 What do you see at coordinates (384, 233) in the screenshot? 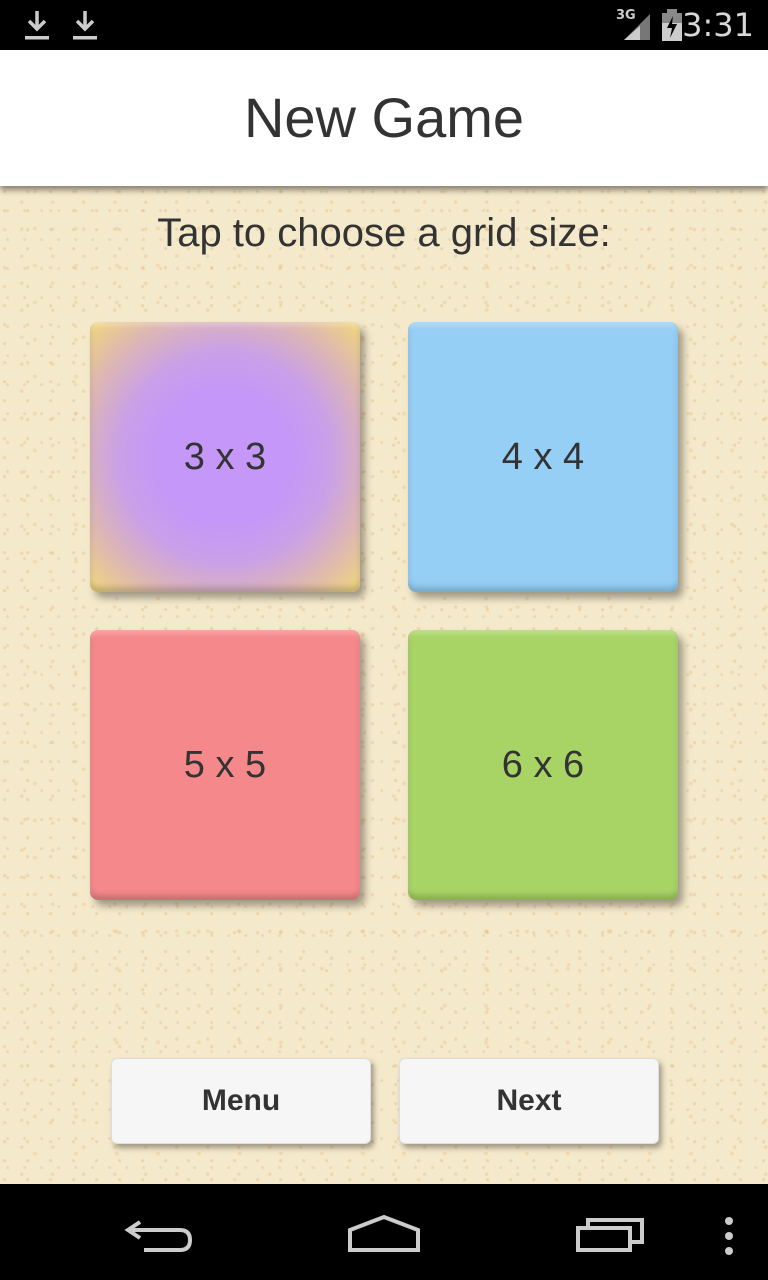
I see `grid-size-prompt: Tap to choose a grid size:` at bounding box center [384, 233].